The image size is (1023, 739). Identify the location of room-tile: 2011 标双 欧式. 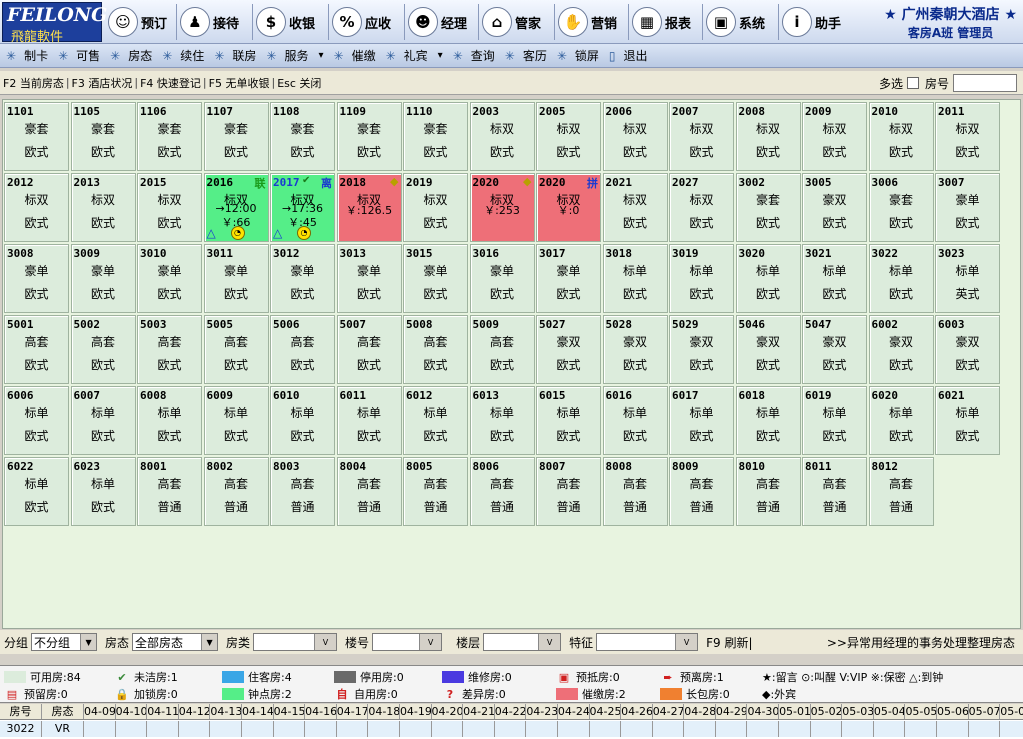
(967, 136).